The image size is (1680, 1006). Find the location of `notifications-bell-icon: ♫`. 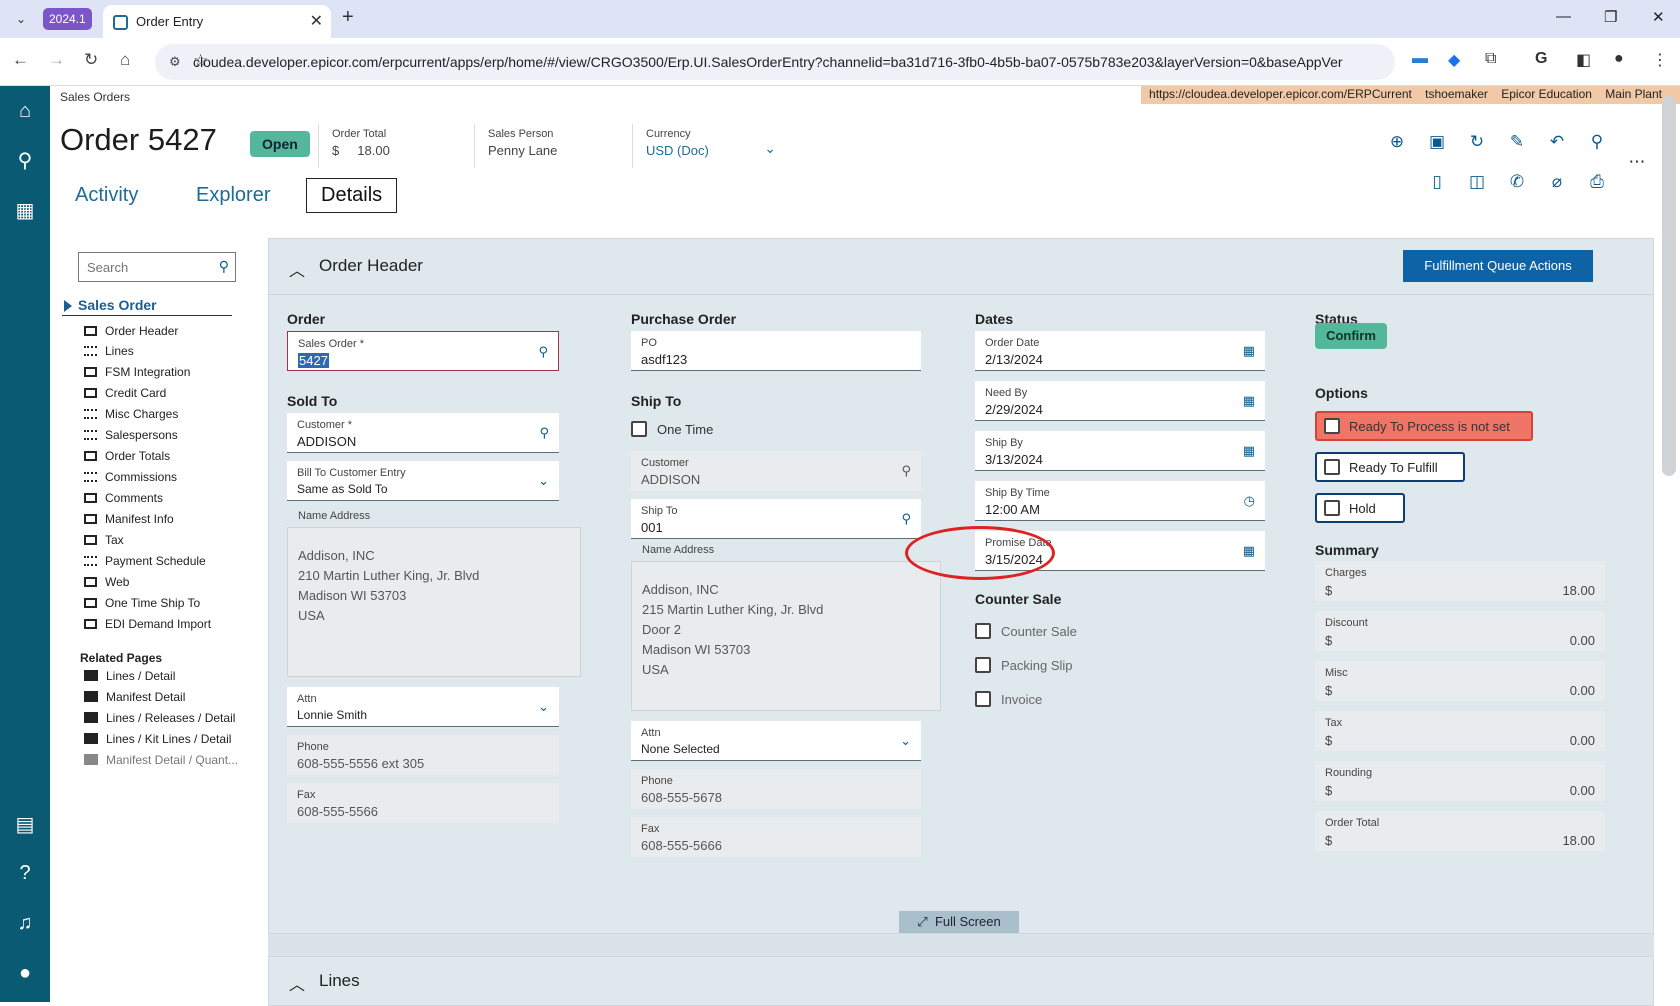

notifications-bell-icon: ♫ is located at coordinates (25, 923).